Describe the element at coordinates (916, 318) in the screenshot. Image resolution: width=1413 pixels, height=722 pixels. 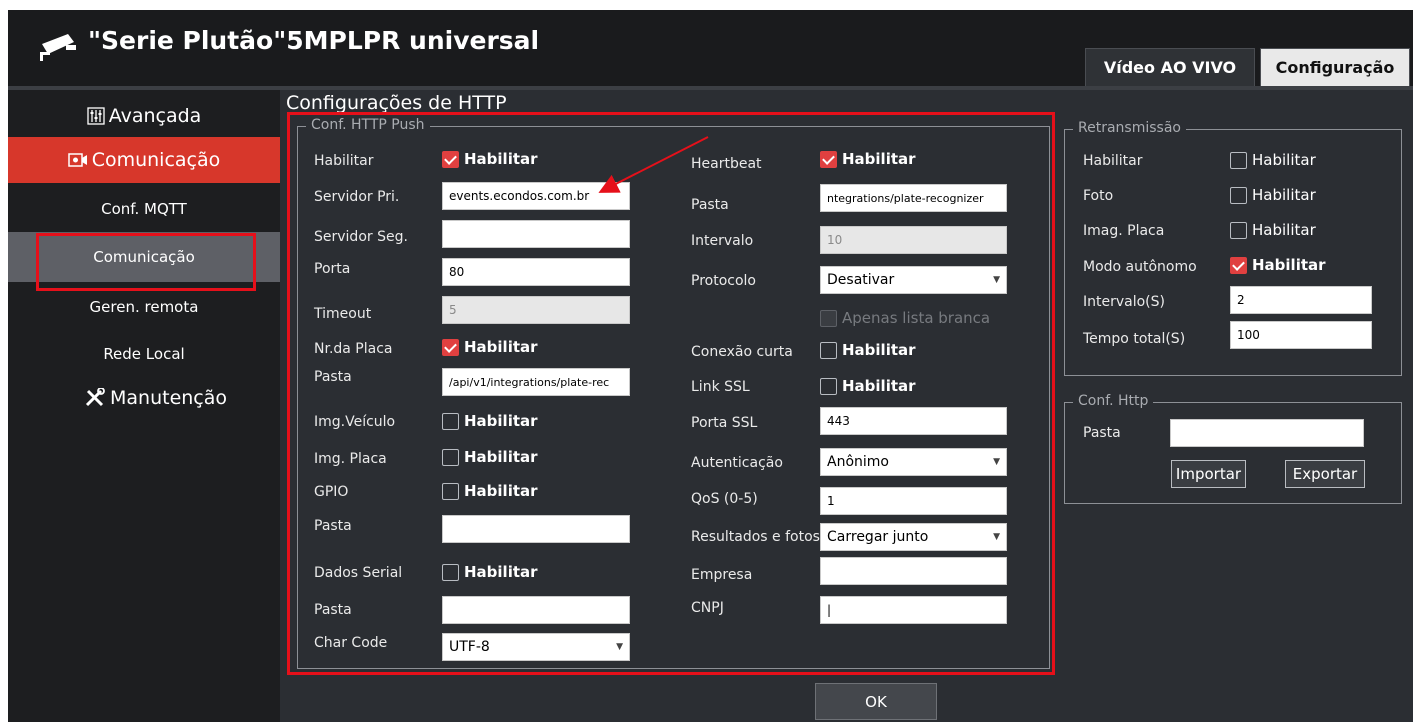
I see `checkbox-label: Apenas lista branca` at that location.